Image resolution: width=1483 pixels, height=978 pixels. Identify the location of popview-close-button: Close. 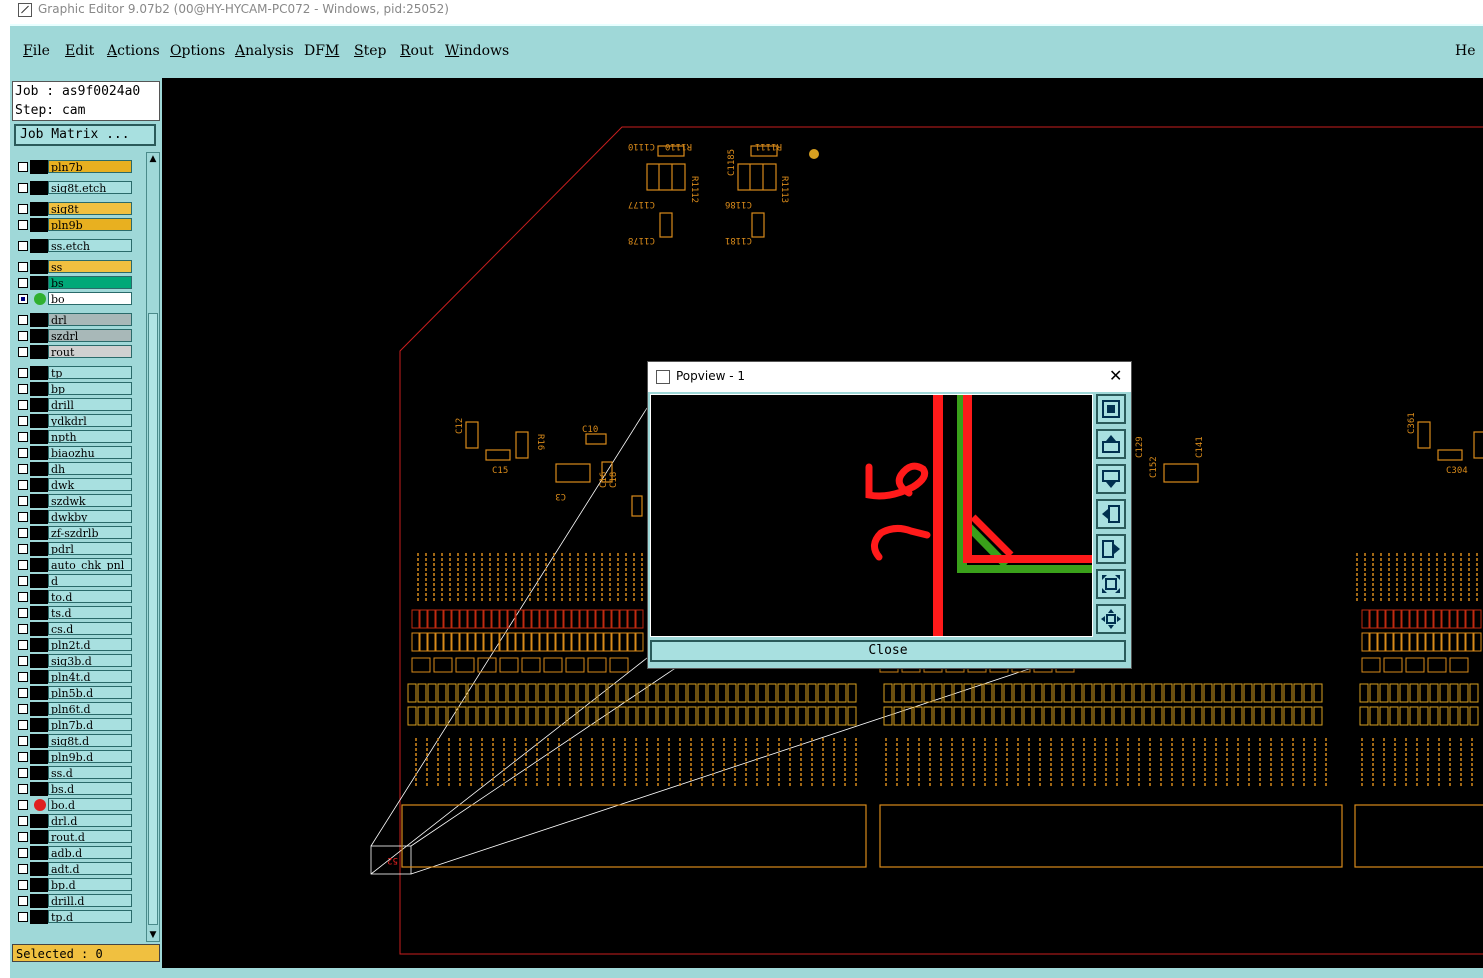
(888, 651).